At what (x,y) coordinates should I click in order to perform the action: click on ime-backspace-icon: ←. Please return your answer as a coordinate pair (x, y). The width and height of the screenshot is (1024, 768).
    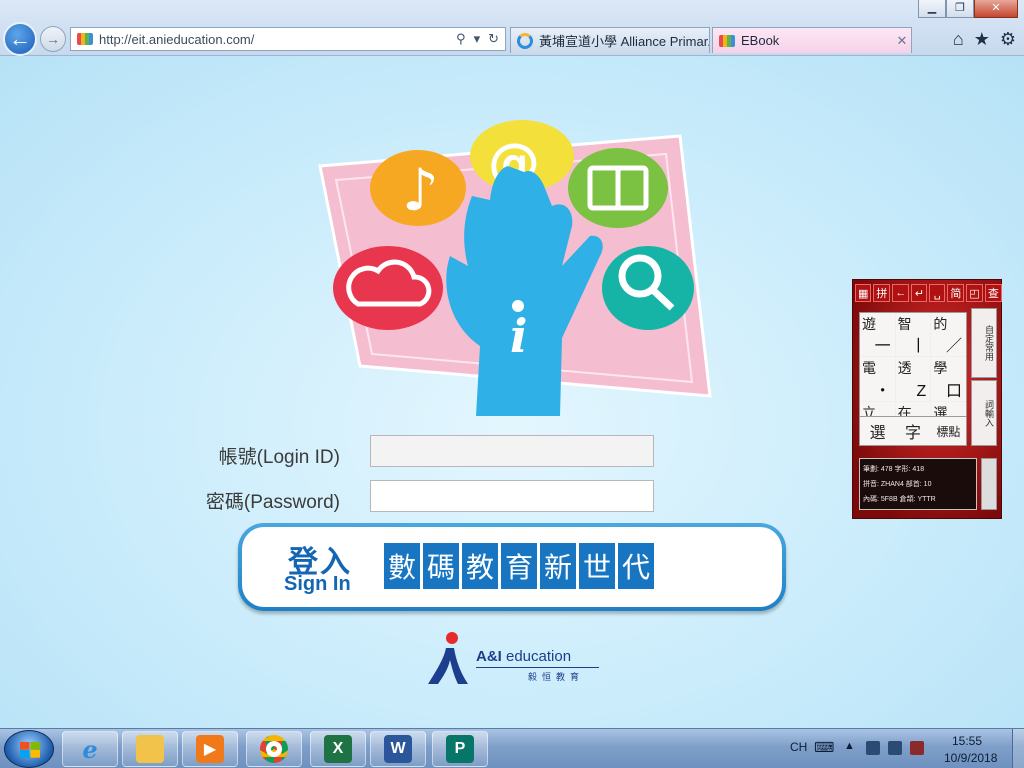
    Looking at the image, I should click on (901, 293).